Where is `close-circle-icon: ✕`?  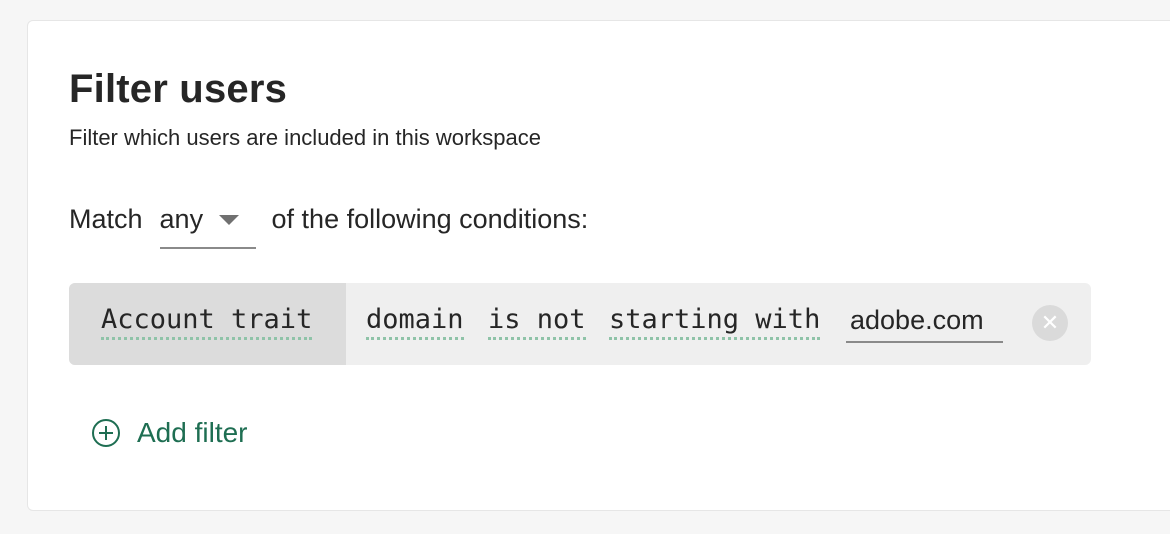 close-circle-icon: ✕ is located at coordinates (1050, 322).